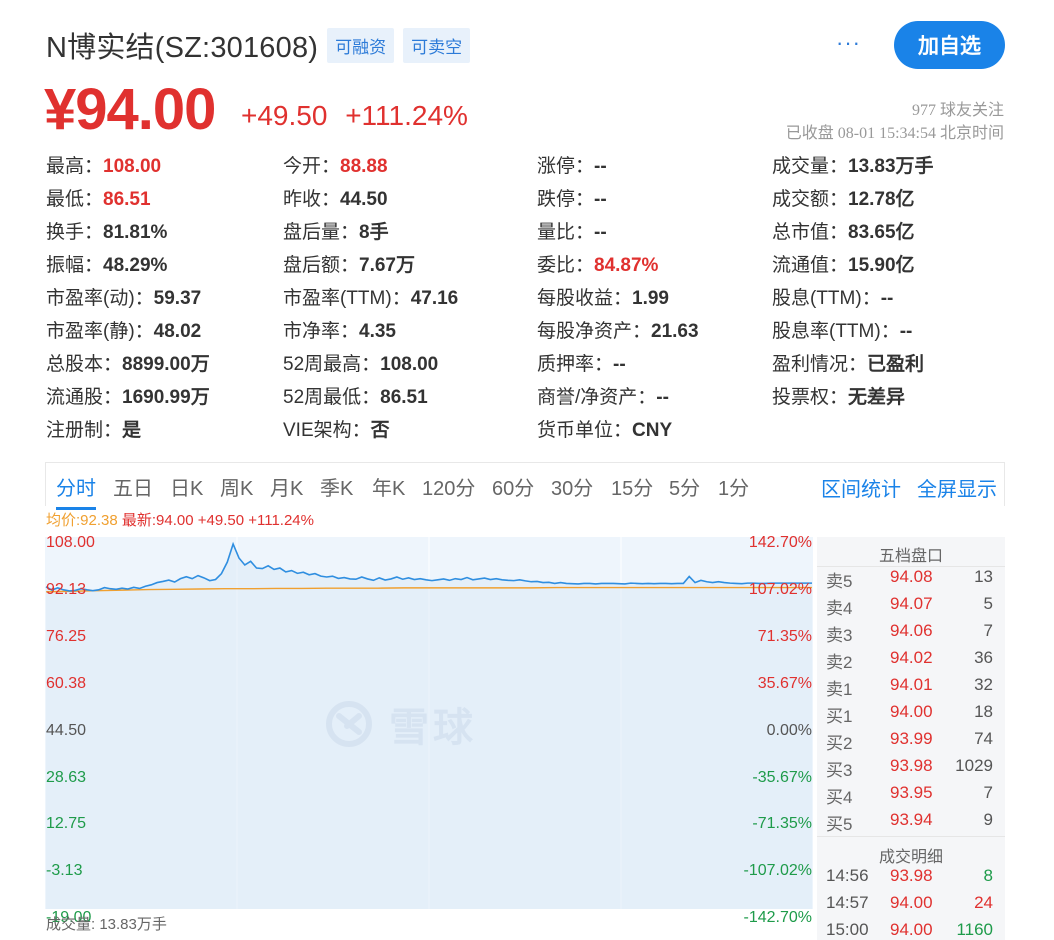 This screenshot has height=940, width=1054. Describe the element at coordinates (236, 486) in the screenshot. I see `tab-3: 周K` at that location.